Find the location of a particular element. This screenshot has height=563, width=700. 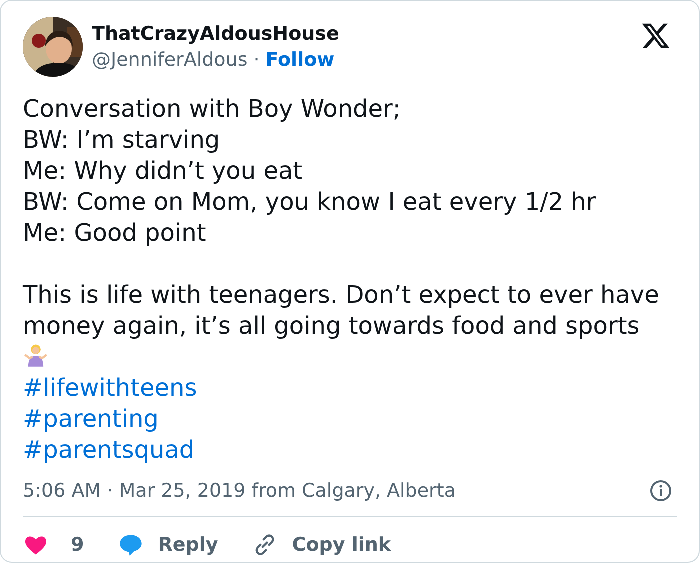

tweet-line: Conversation with Boy Wonder; is located at coordinates (212, 109).